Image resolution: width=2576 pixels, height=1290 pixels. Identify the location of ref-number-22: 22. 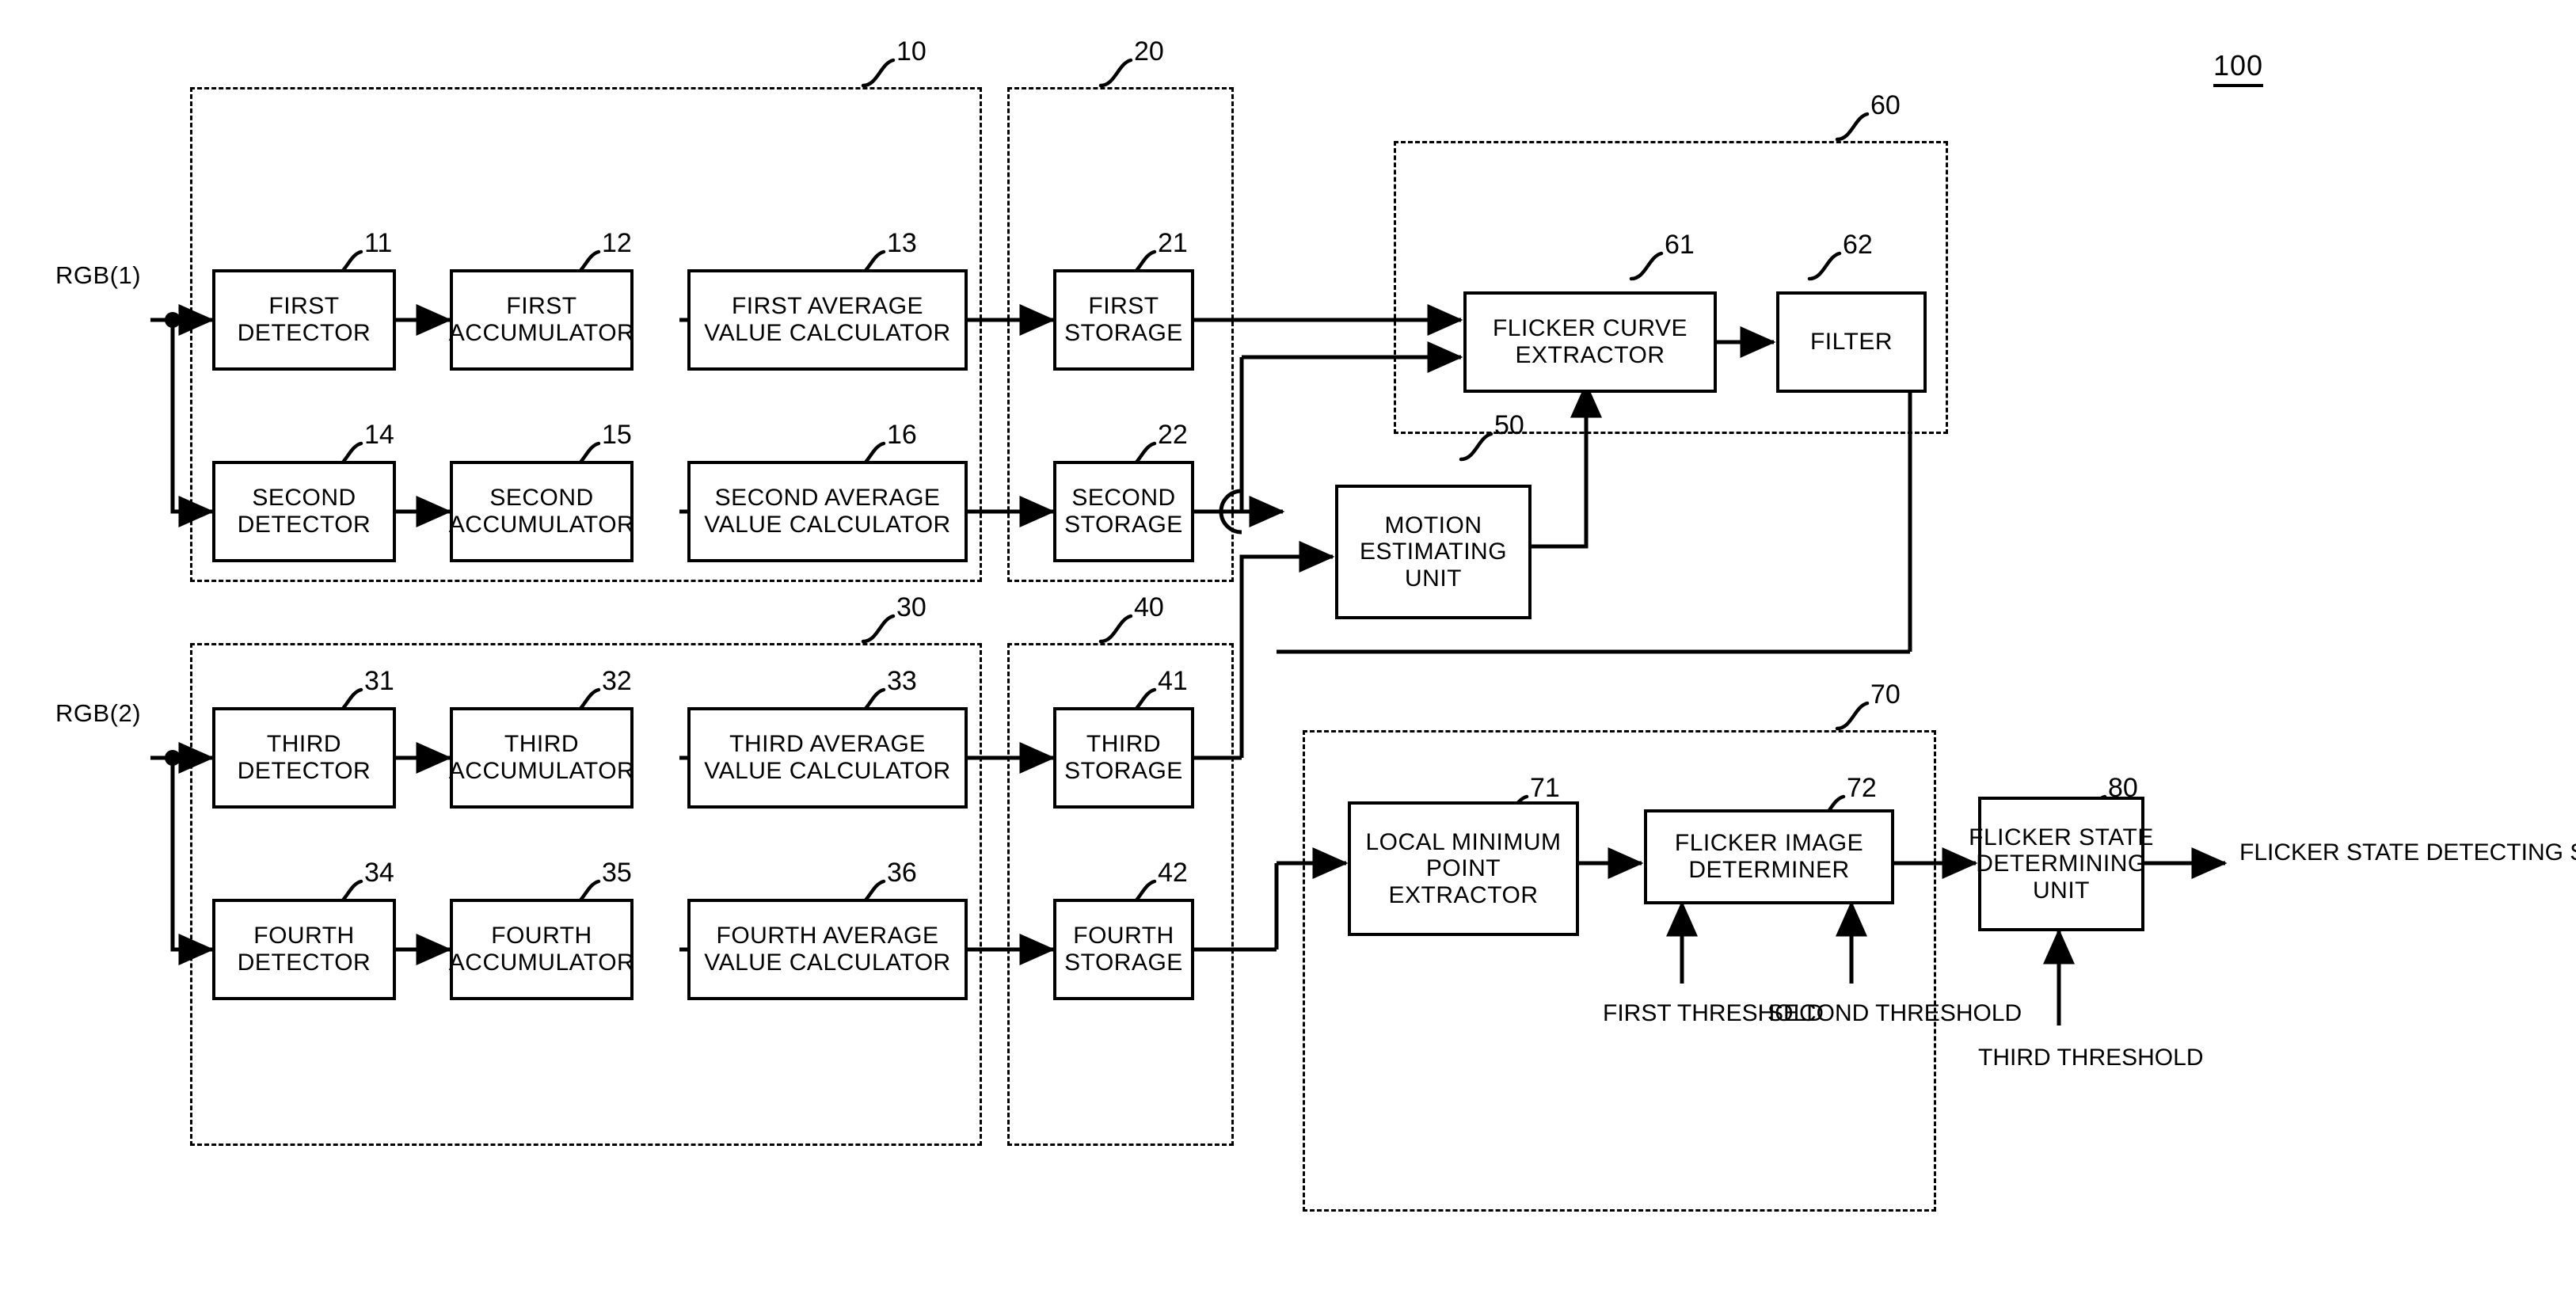
(1173, 435).